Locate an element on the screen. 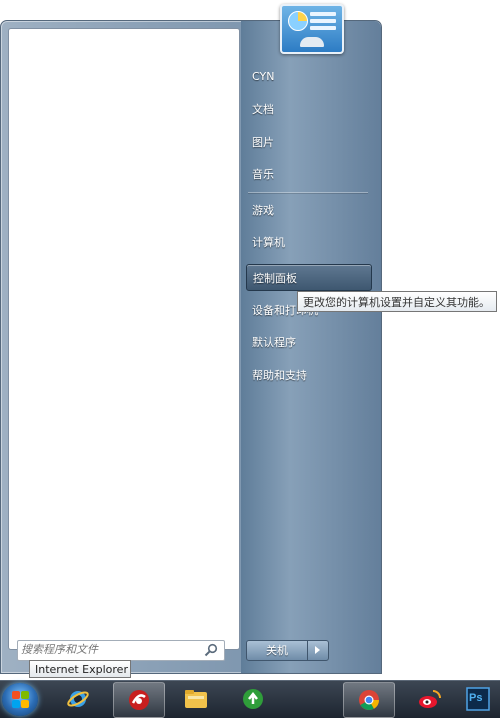  taskbar-item-photoshop: Ps is located at coordinates (479, 699).